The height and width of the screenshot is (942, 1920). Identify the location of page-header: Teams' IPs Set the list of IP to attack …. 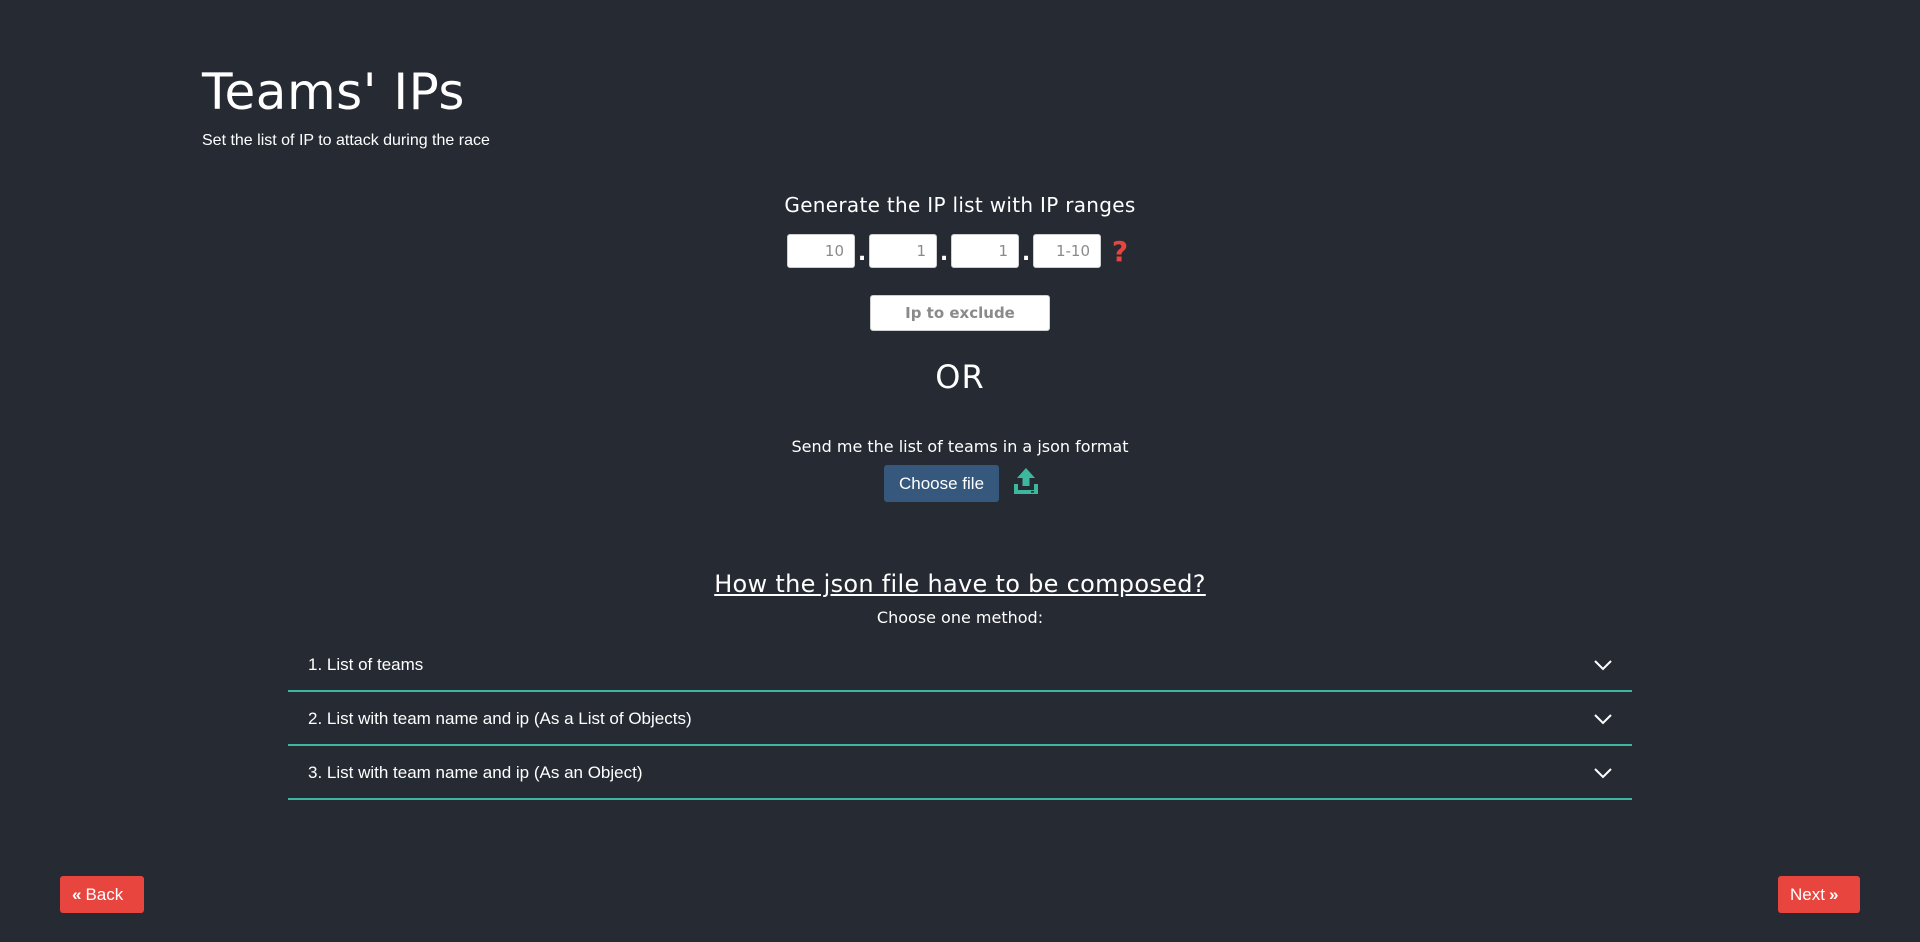
(346, 106).